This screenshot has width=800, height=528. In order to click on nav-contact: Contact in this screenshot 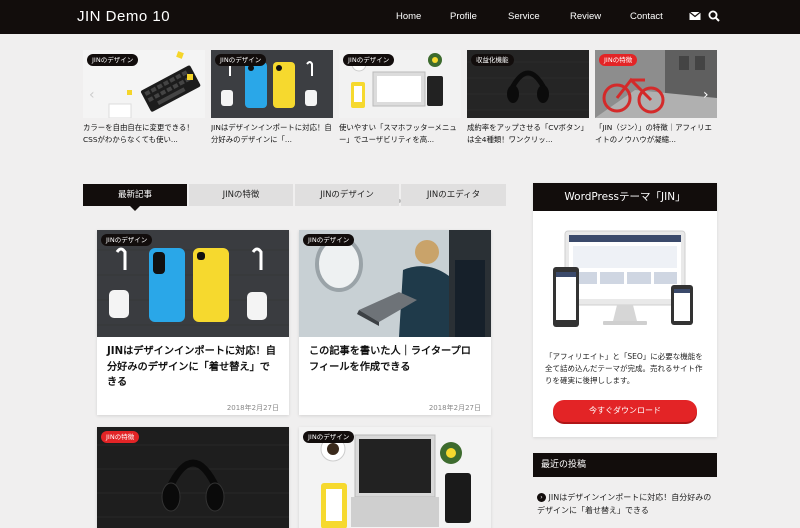, I will do `click(646, 16)`.